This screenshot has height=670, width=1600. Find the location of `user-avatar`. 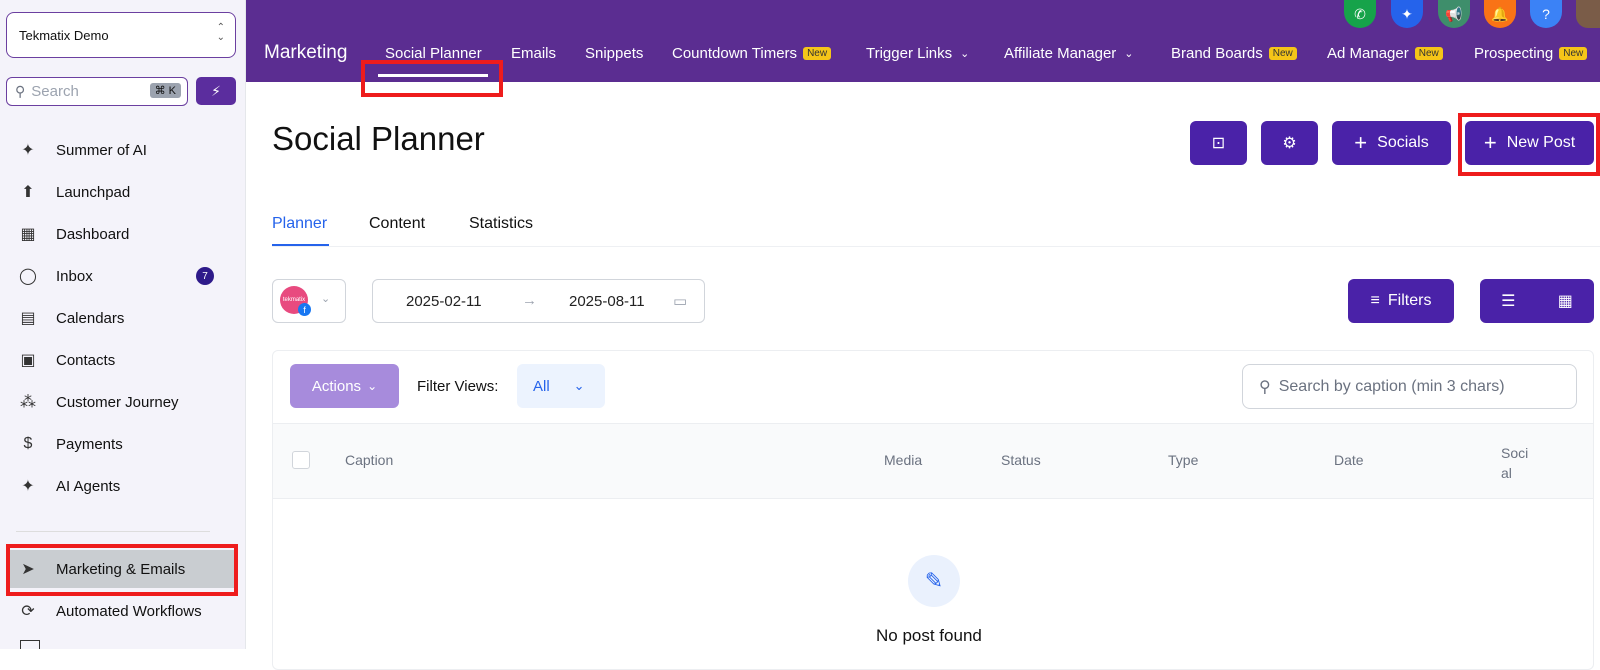

user-avatar is located at coordinates (1588, 14).